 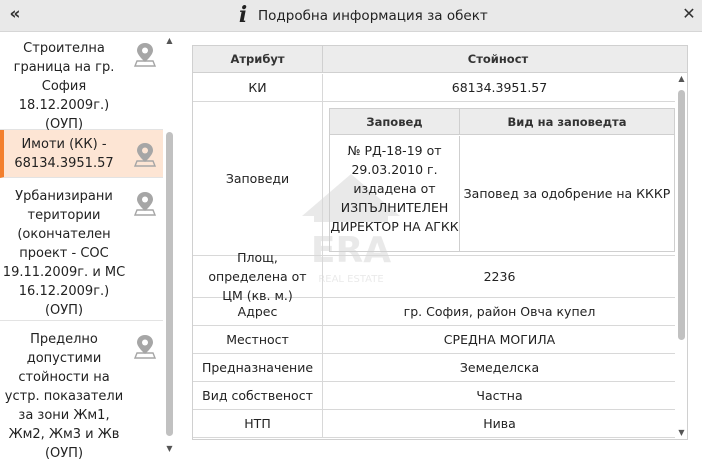 I want to click on subtable-header-order: Заповед, so click(x=395, y=122).